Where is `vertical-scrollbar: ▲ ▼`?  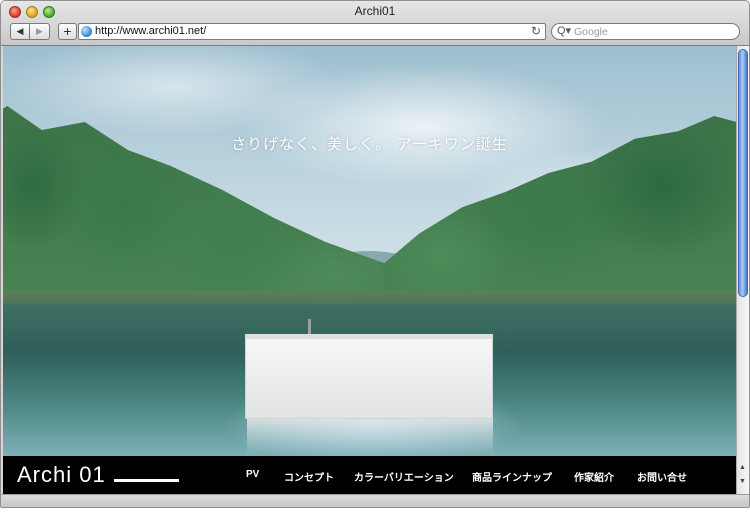
vertical-scrollbar: ▲ ▼ is located at coordinates (742, 270).